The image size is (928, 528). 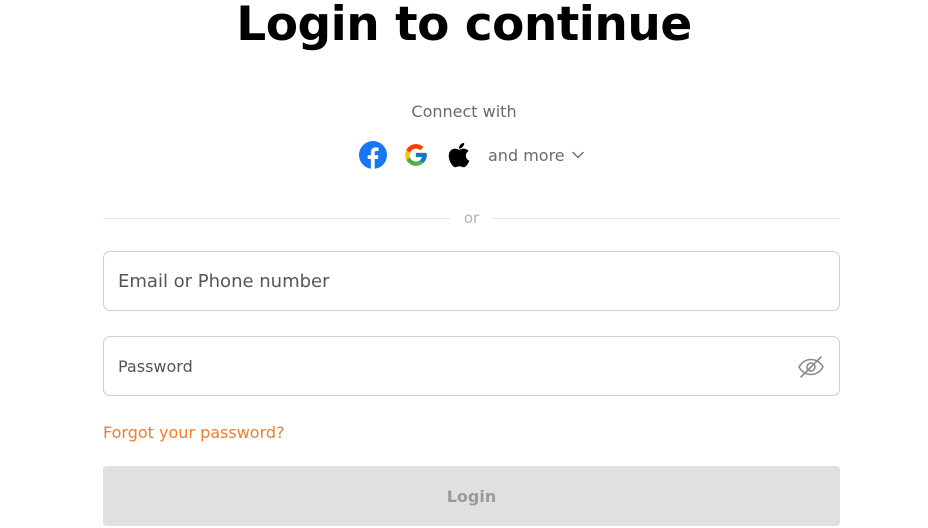 I want to click on forgot-password-link: Forgot your password?, so click(x=194, y=433).